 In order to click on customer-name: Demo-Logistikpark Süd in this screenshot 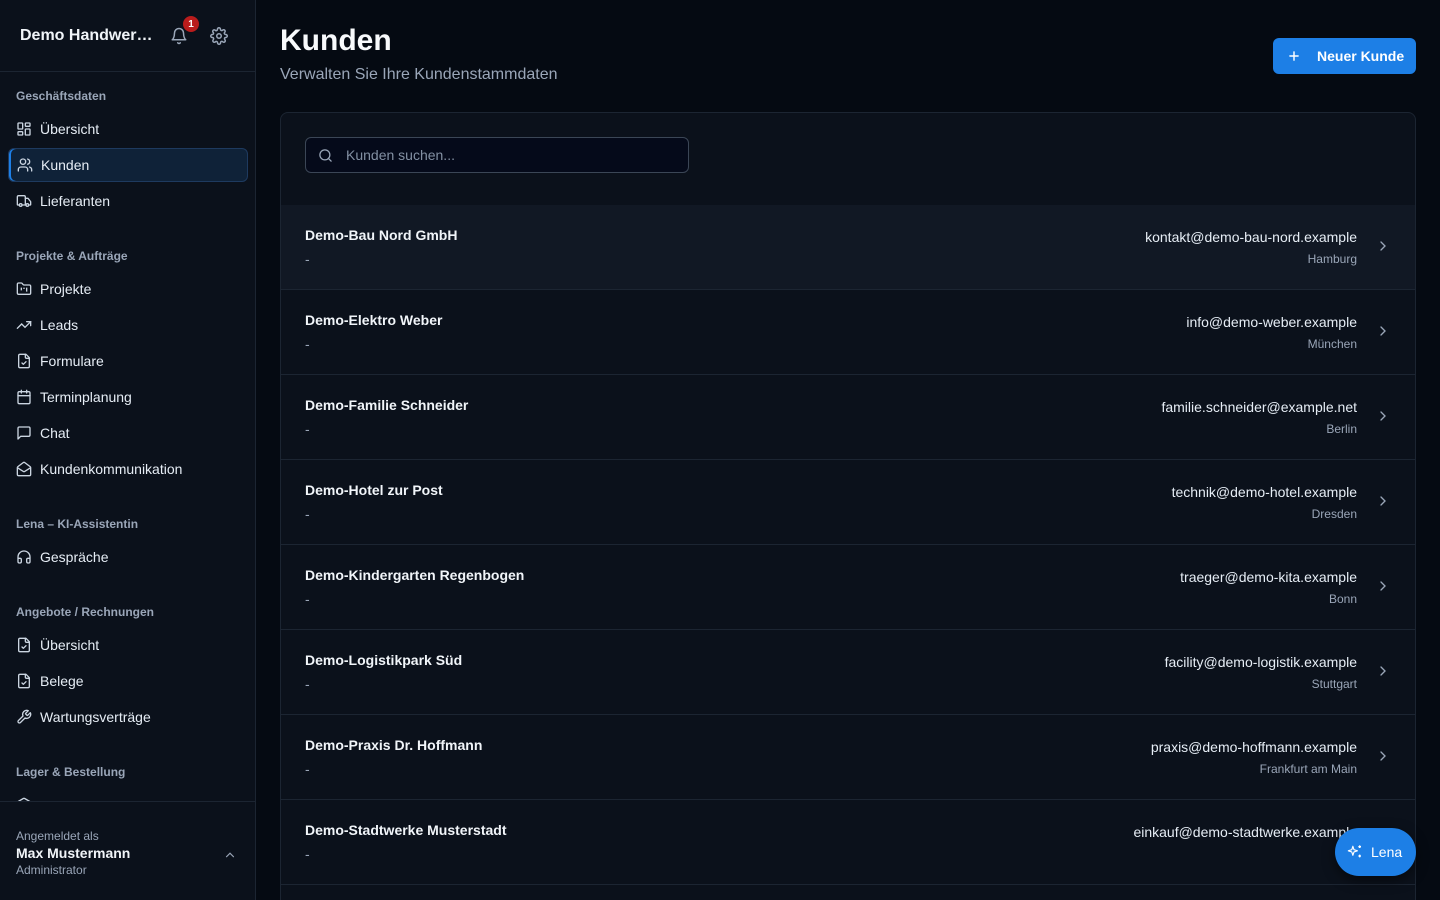, I will do `click(384, 660)`.